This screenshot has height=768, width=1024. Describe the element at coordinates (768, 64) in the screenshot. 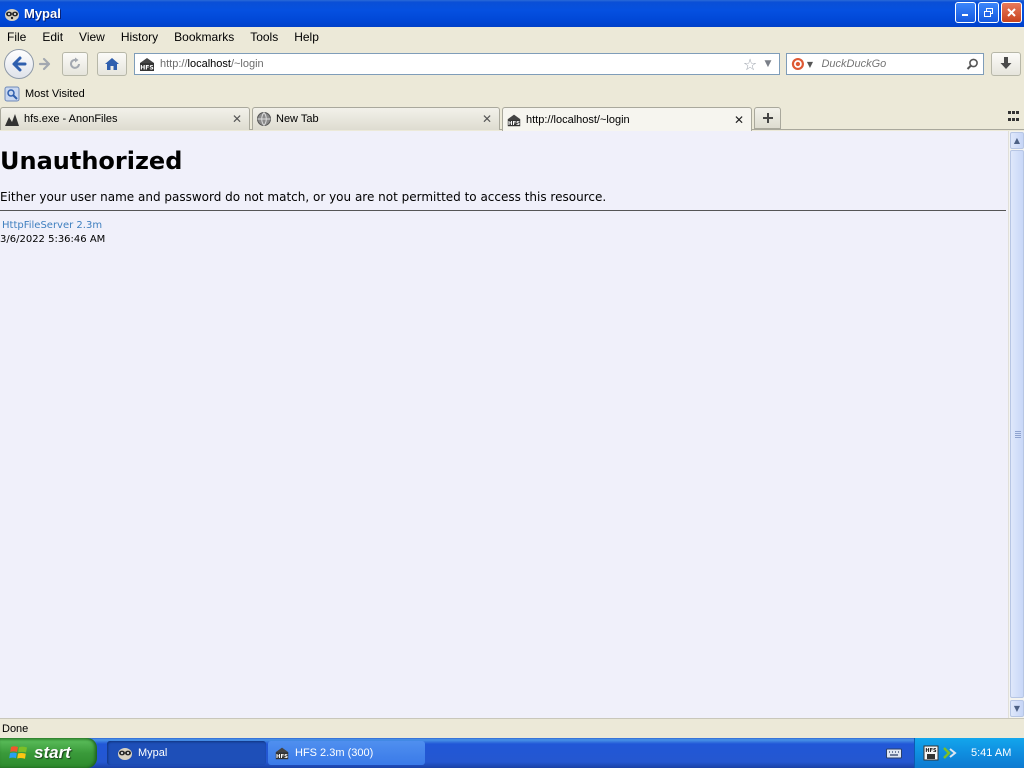

I see `url-history-dropdown-icon: ▼` at that location.